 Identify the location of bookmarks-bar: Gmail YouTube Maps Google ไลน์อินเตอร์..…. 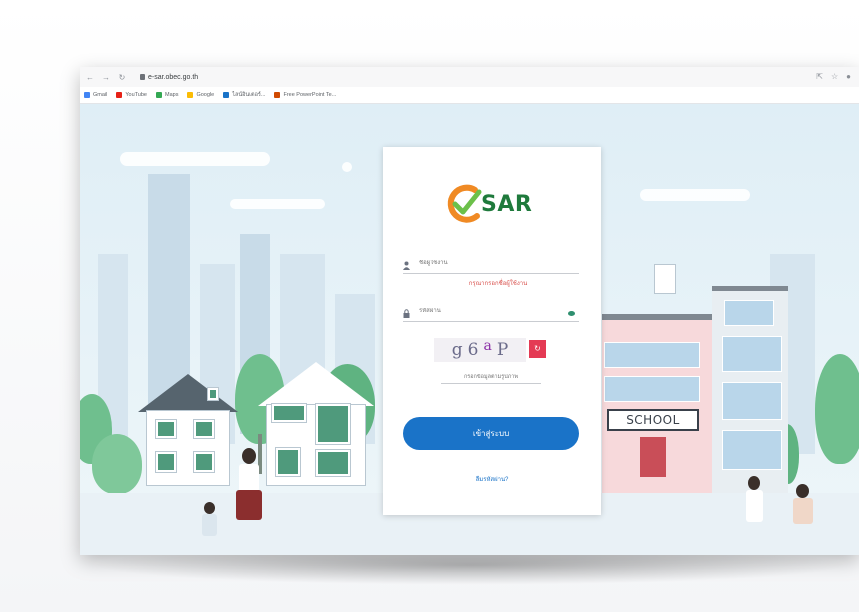
(469, 95).